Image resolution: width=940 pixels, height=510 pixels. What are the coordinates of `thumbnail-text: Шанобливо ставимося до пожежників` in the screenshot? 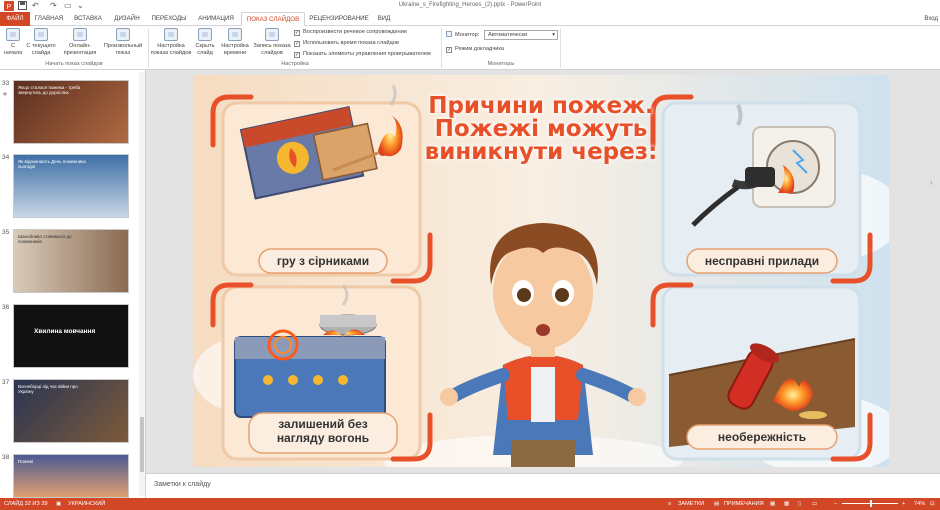 It's located at (45, 239).